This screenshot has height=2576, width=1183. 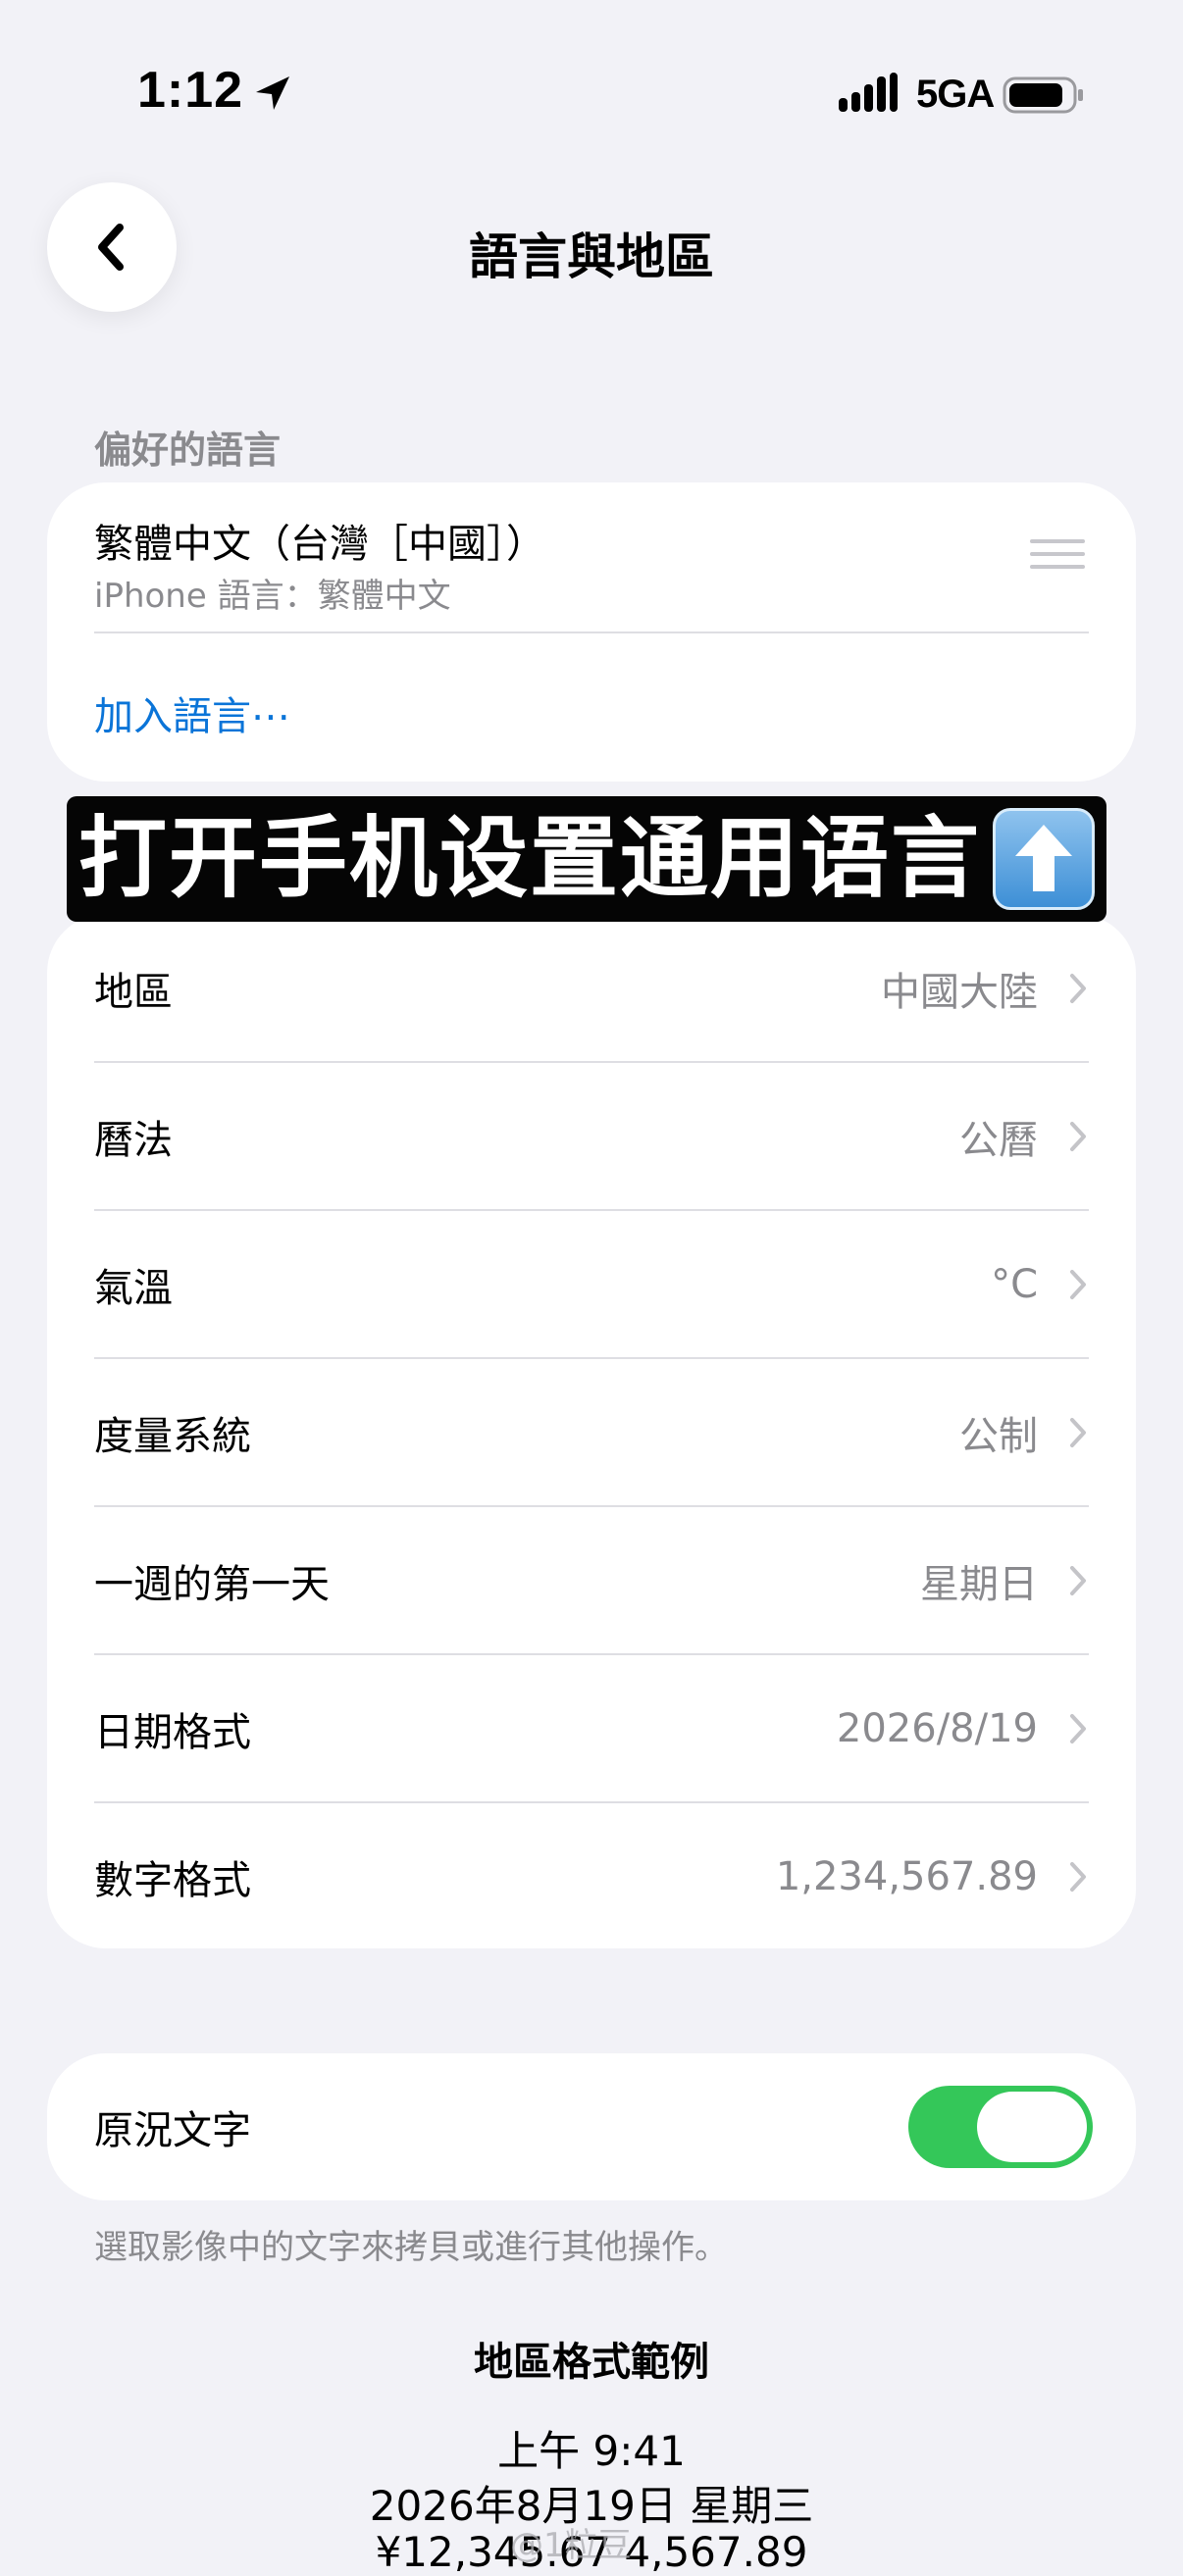 What do you see at coordinates (591, 1876) in the screenshot?
I see `row-number-format: 數字格式 1,234,567.89` at bounding box center [591, 1876].